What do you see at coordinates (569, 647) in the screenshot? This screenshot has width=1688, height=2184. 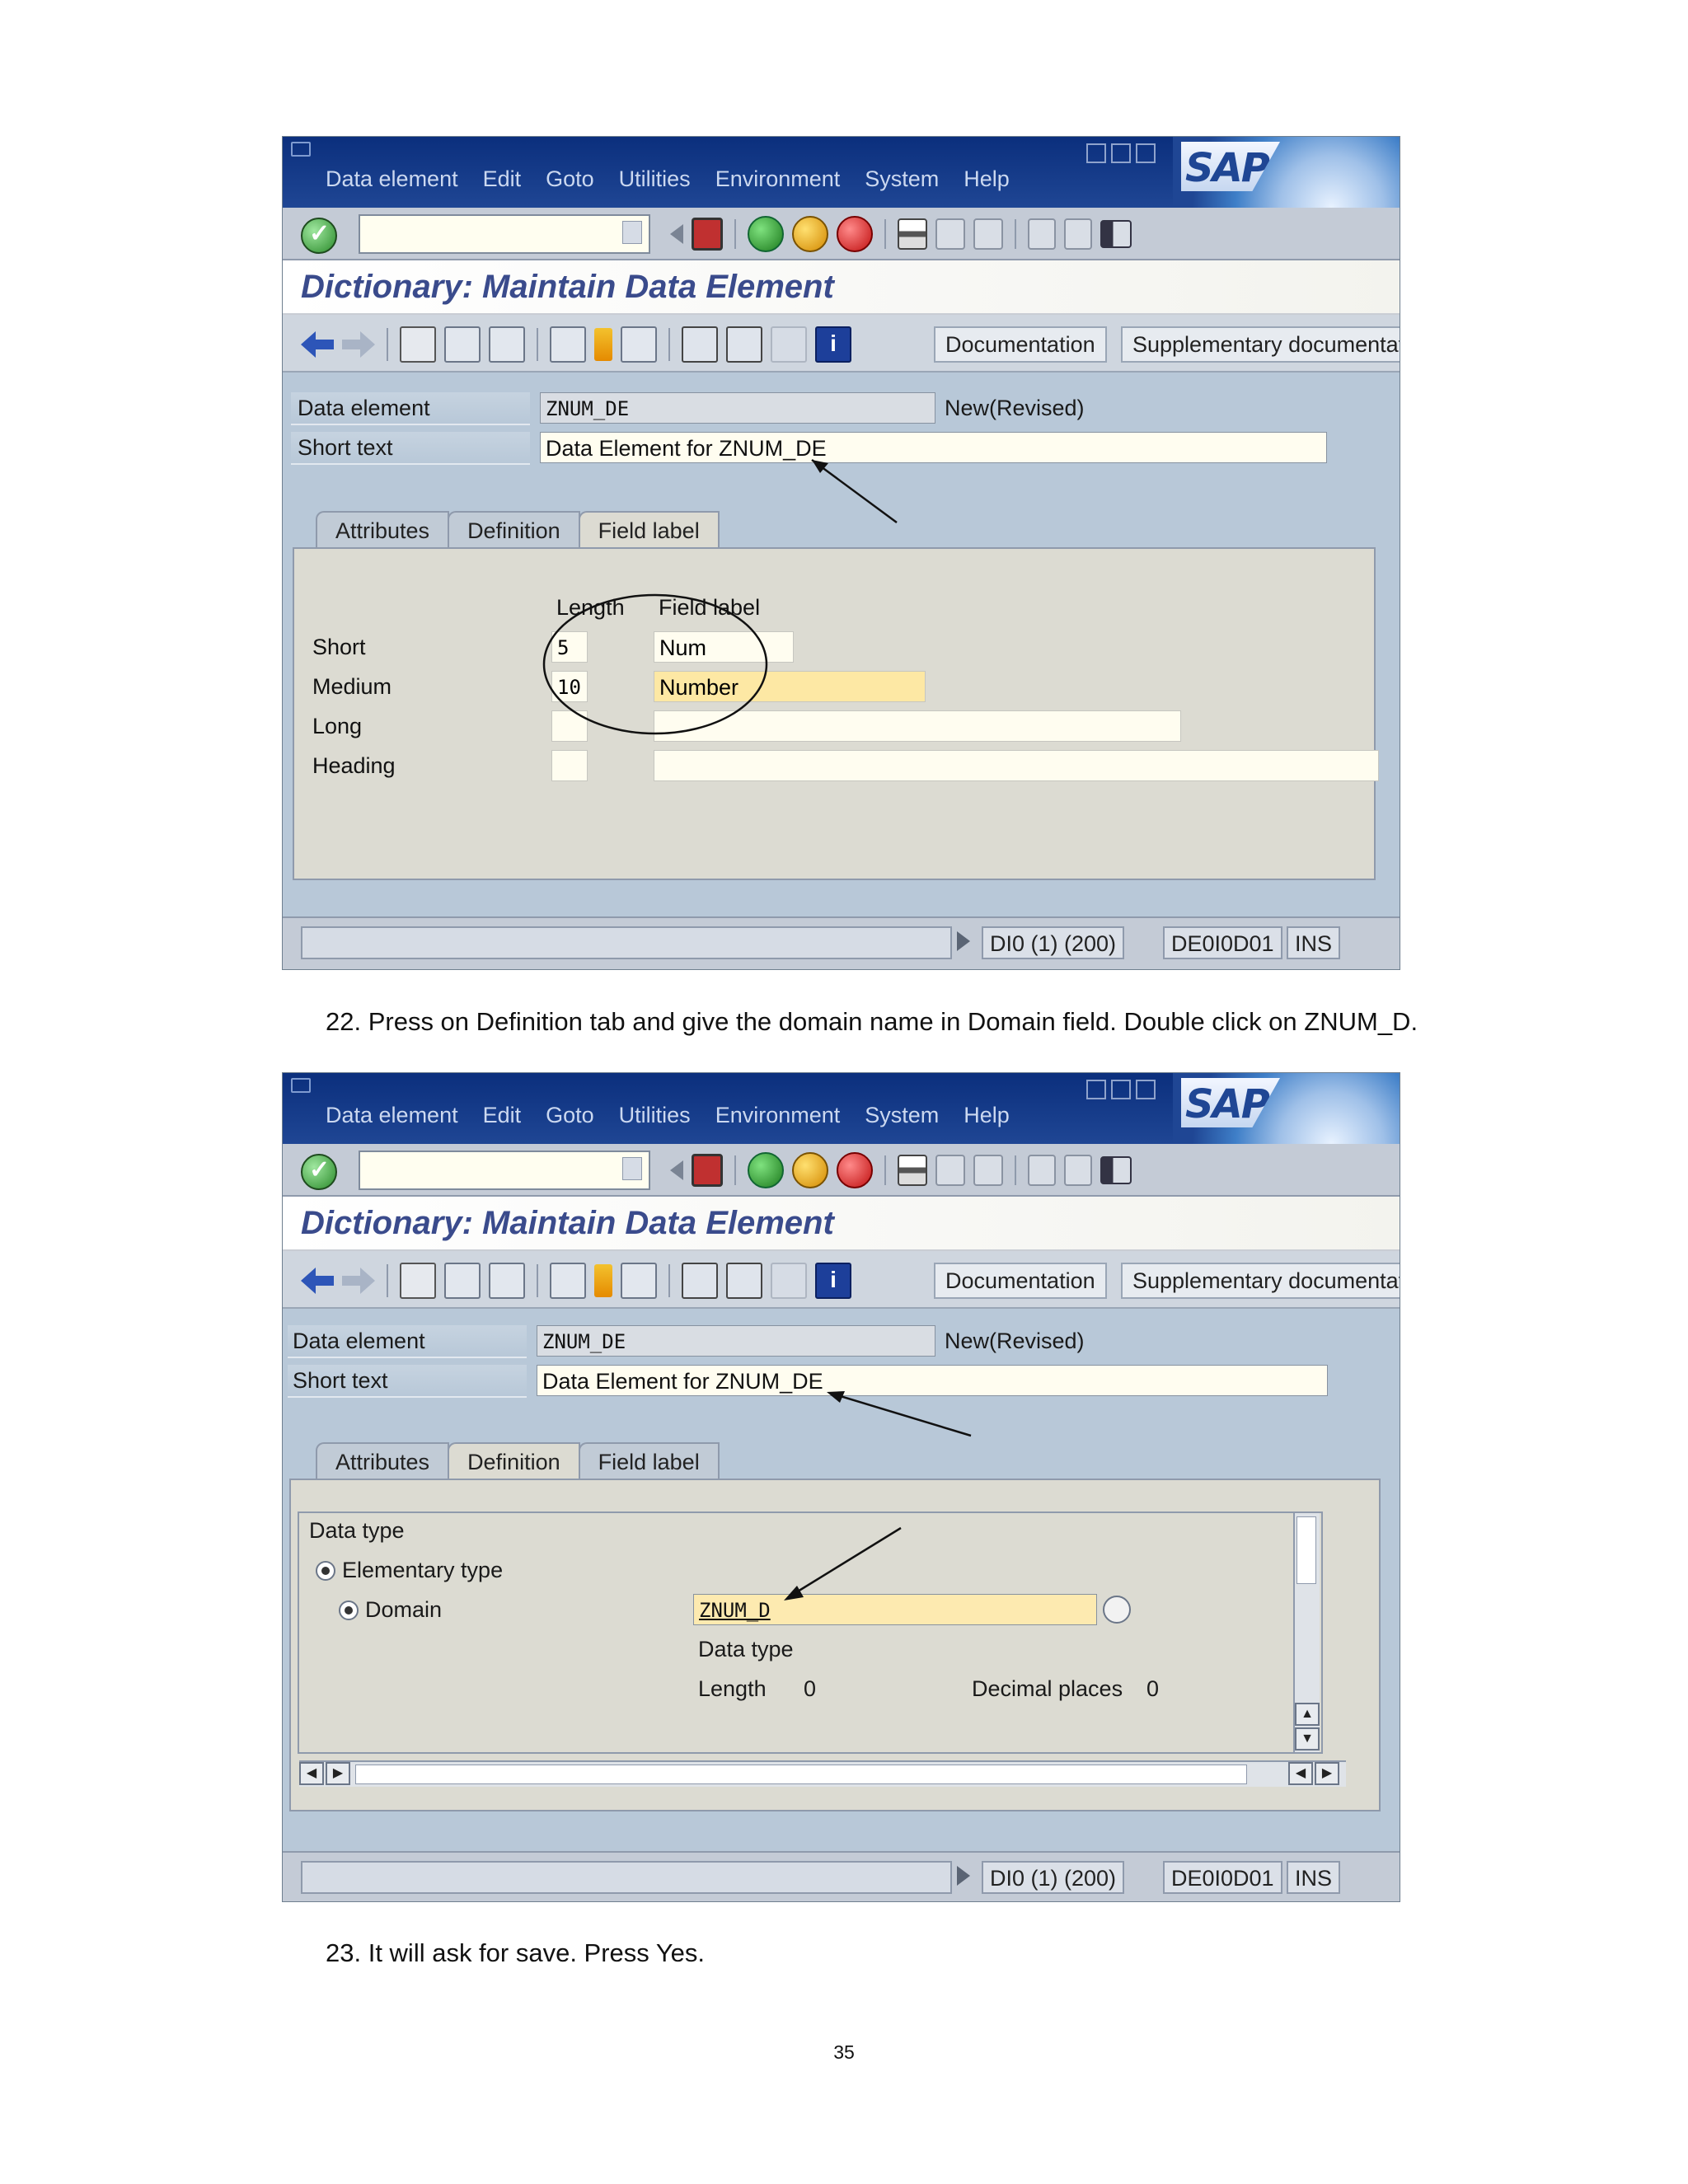 I see `short-length-field: 5` at bounding box center [569, 647].